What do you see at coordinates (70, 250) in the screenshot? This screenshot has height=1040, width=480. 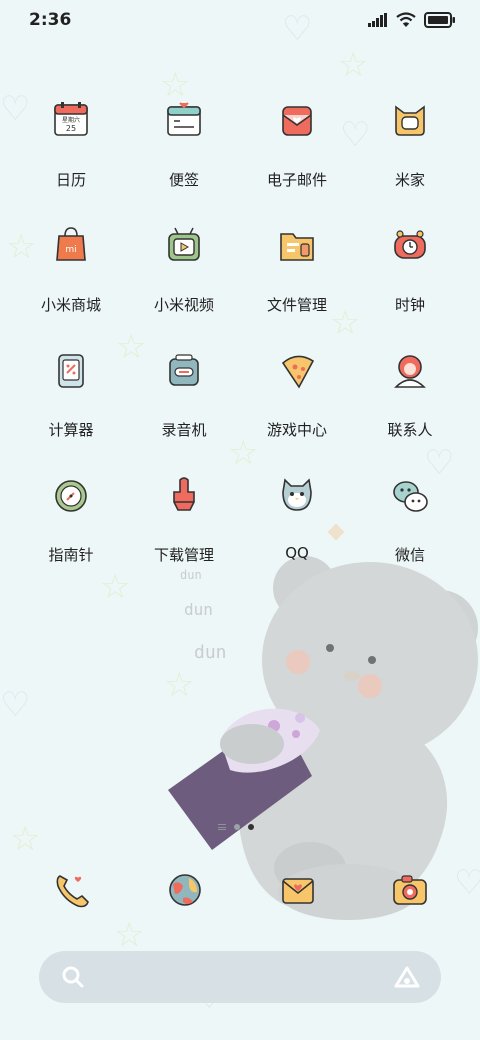 I see `svg-text: mi` at bounding box center [70, 250].